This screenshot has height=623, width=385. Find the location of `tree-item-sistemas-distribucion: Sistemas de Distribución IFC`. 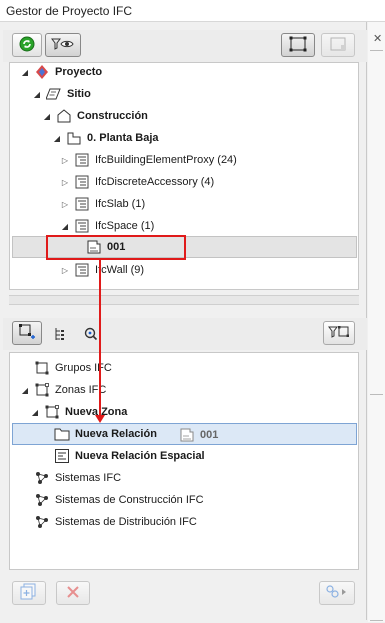

tree-item-sistemas-distribucion: Sistemas de Distribución IFC is located at coordinates (108, 522).